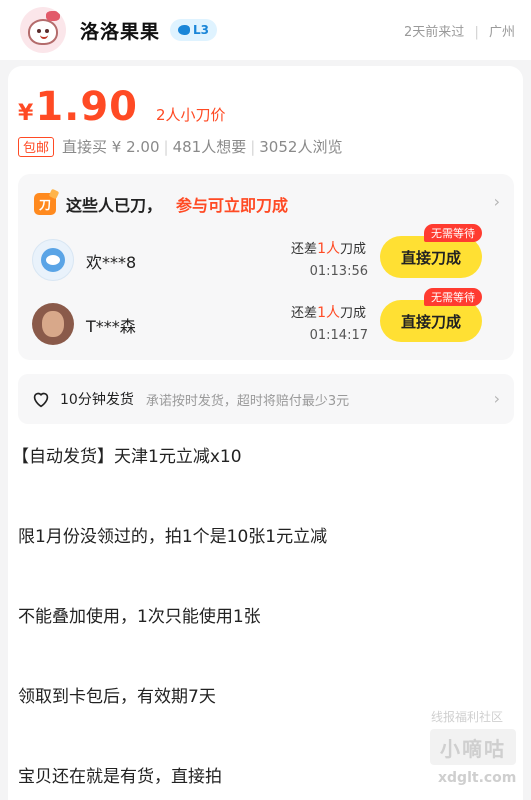 The image size is (531, 800). I want to click on watermark-logo: 小嘀咕, so click(473, 747).